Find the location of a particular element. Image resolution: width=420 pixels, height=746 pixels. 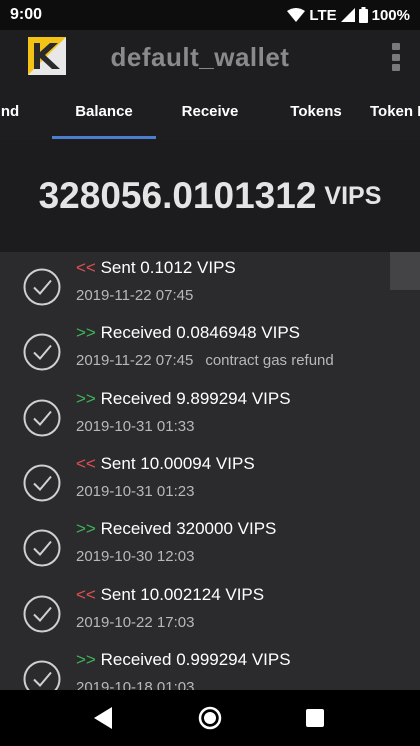

tab-token-history: Token I is located at coordinates (395, 112).